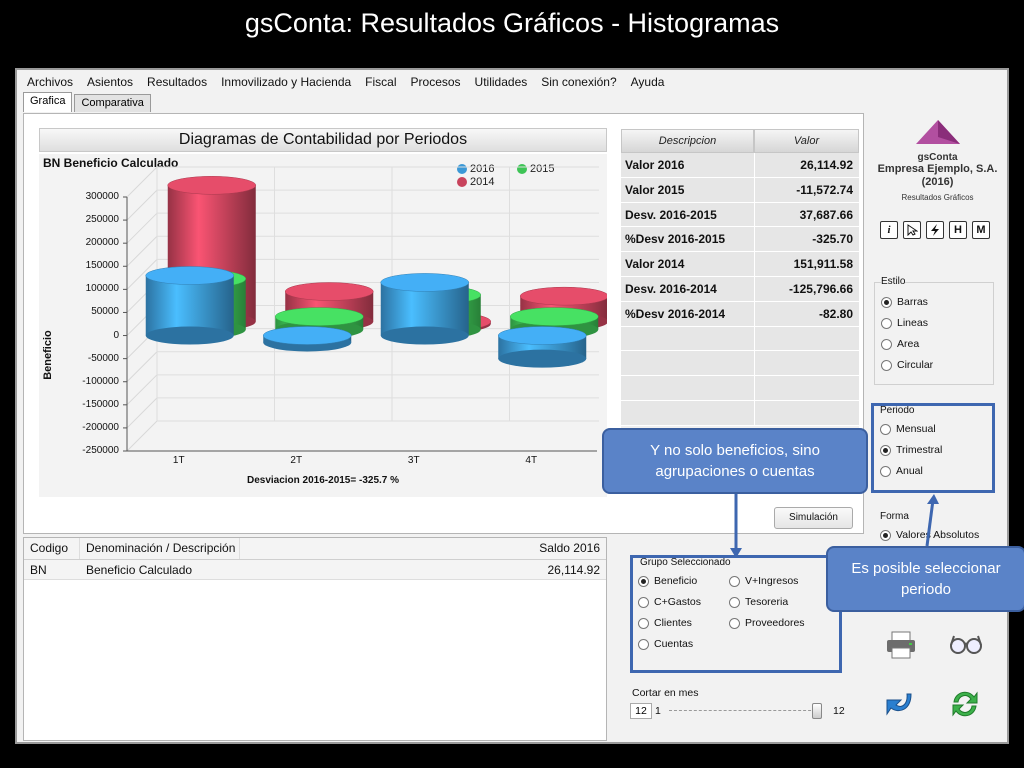 The height and width of the screenshot is (768, 1024). What do you see at coordinates (958, 230) in the screenshot?
I see `h-icon: H` at bounding box center [958, 230].